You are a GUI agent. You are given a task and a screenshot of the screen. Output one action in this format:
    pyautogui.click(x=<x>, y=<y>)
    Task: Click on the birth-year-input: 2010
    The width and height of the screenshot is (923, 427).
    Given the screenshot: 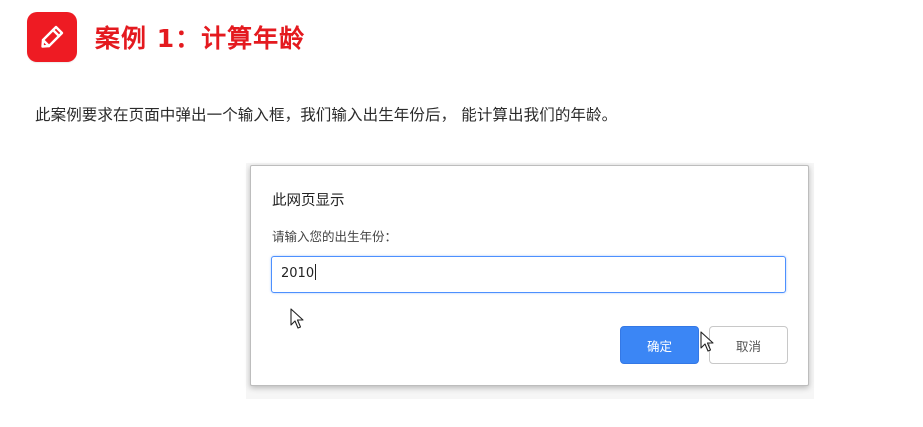 What is the action you would take?
    pyautogui.click(x=528, y=274)
    